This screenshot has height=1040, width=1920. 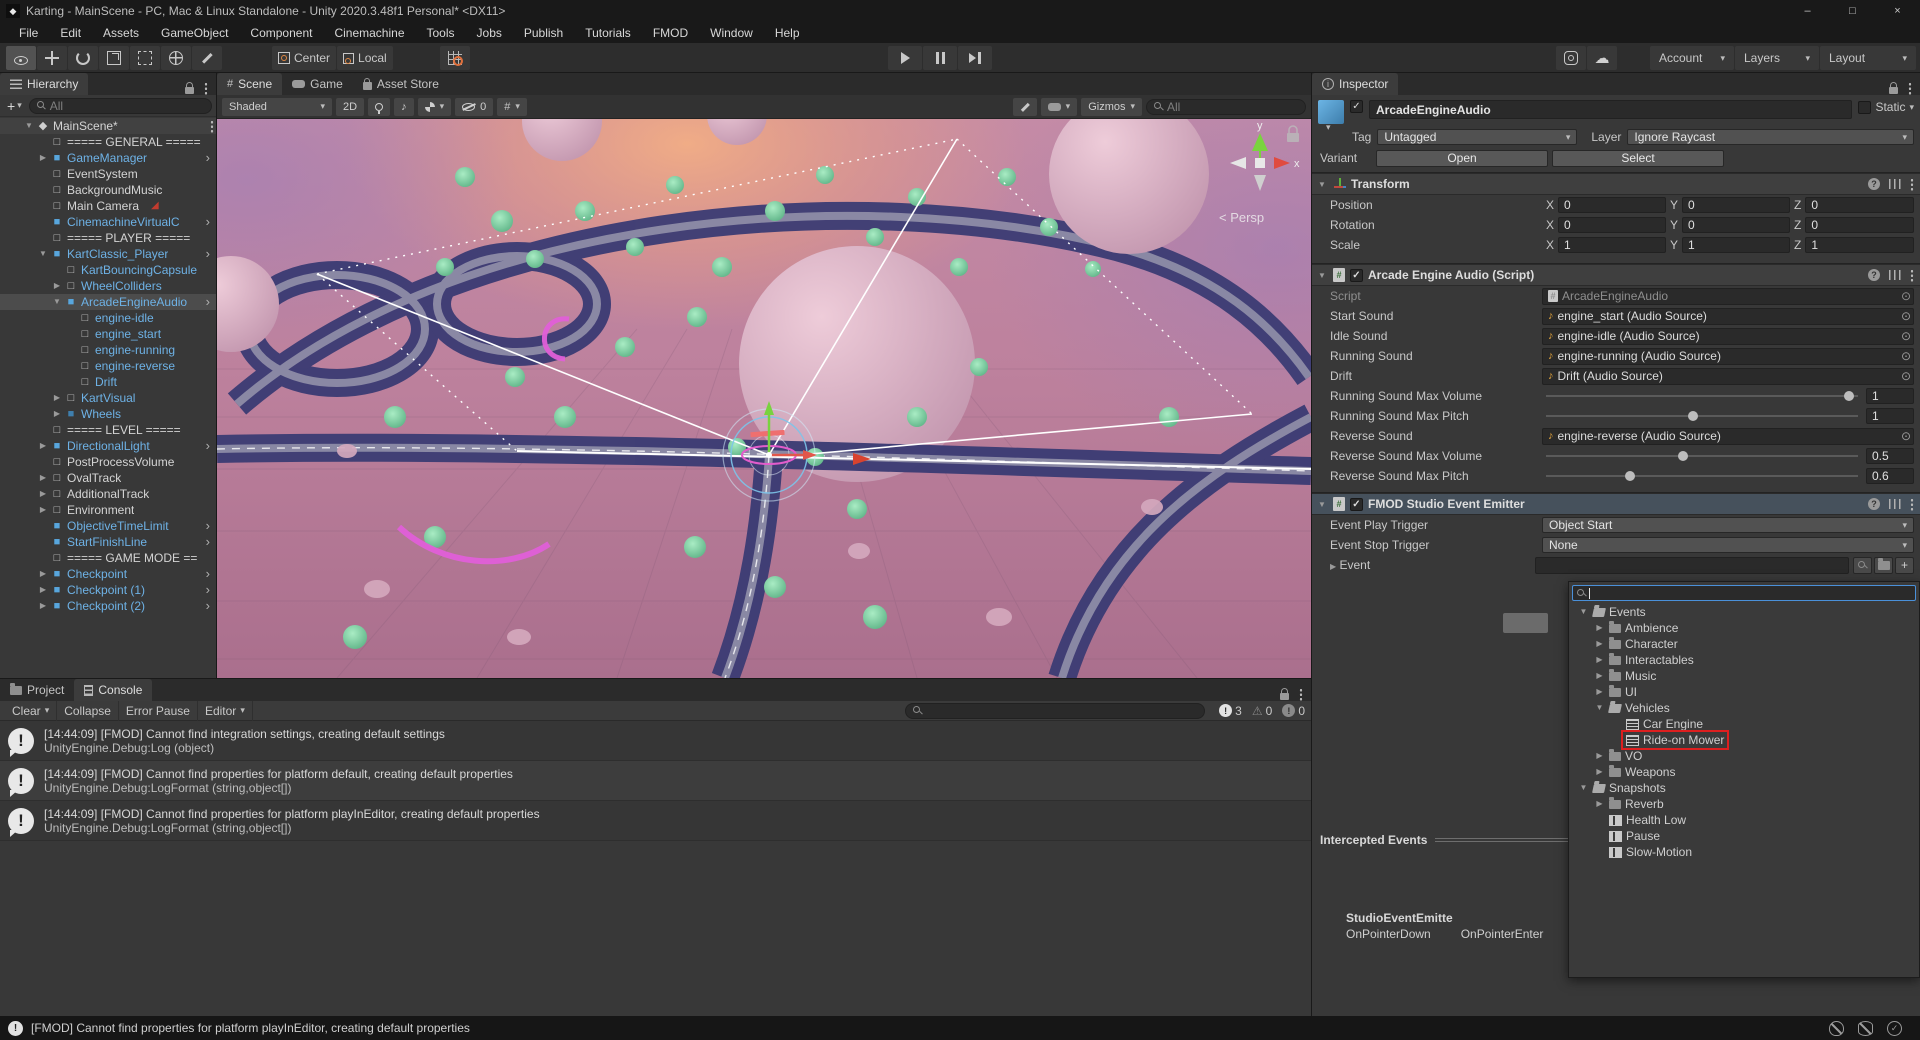 I want to click on event-search-button, so click(x=1862, y=565).